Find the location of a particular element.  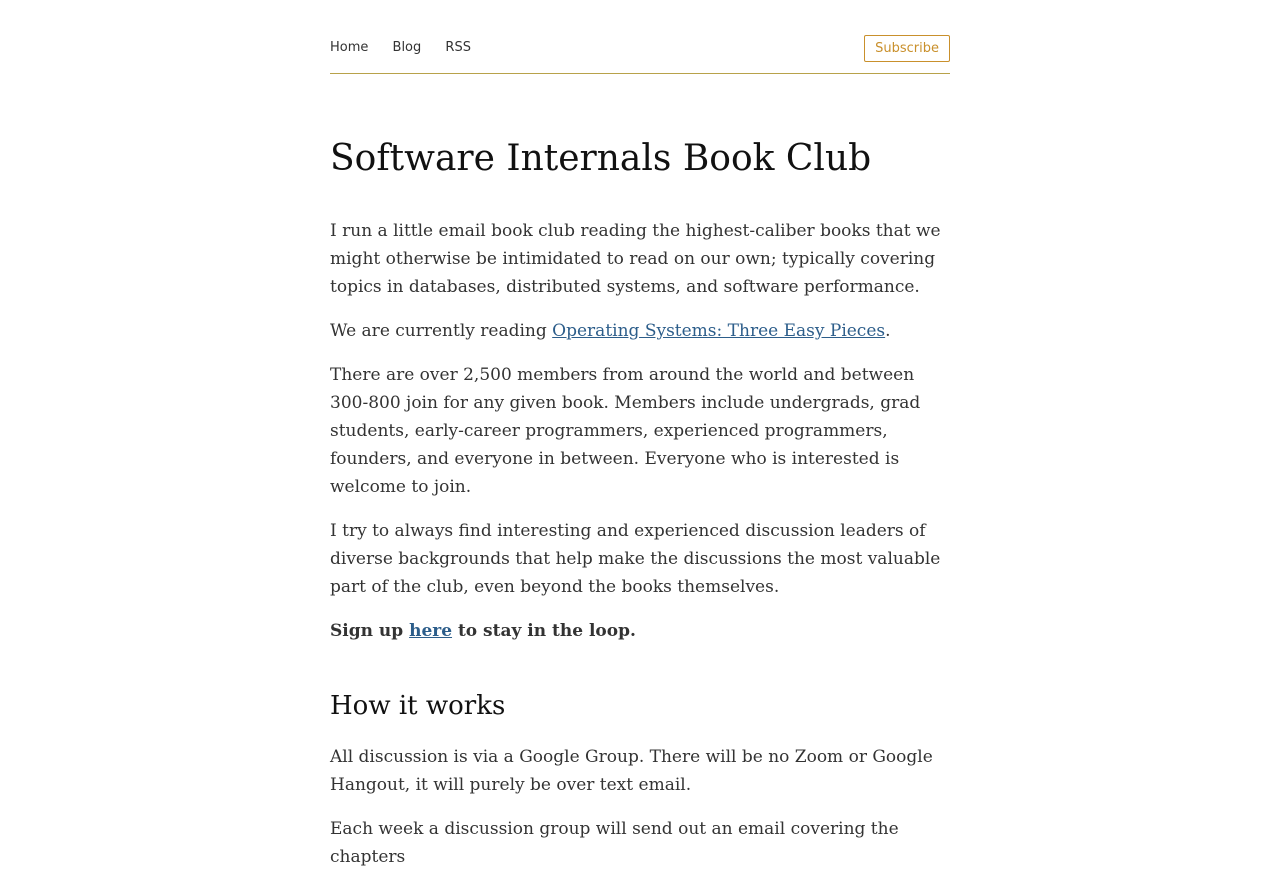

signup-suffix: to stay in the loop. is located at coordinates (544, 631).